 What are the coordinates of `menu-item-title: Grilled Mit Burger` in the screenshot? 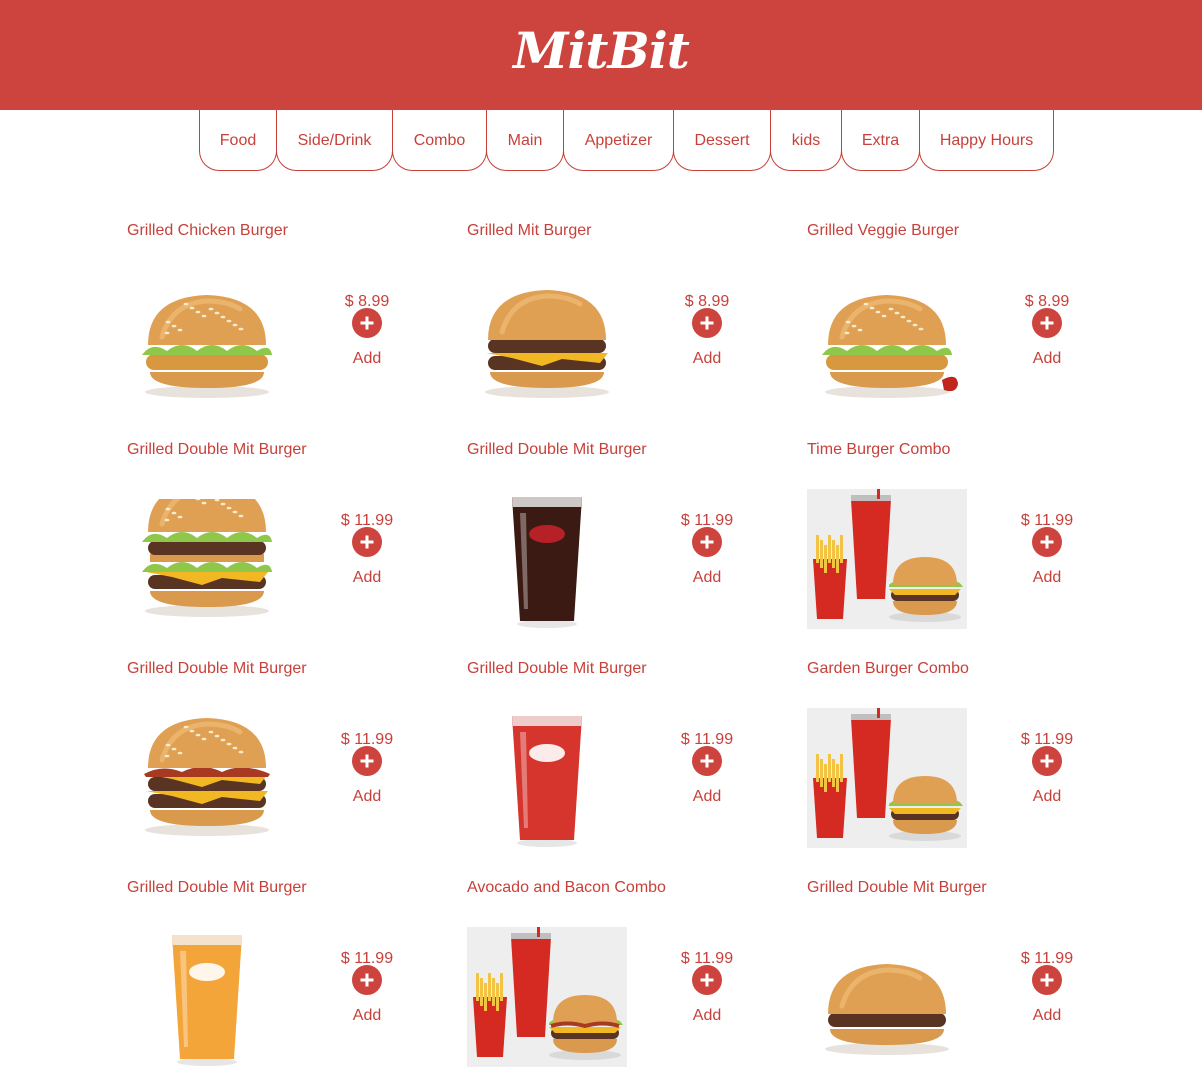 It's located at (529, 230).